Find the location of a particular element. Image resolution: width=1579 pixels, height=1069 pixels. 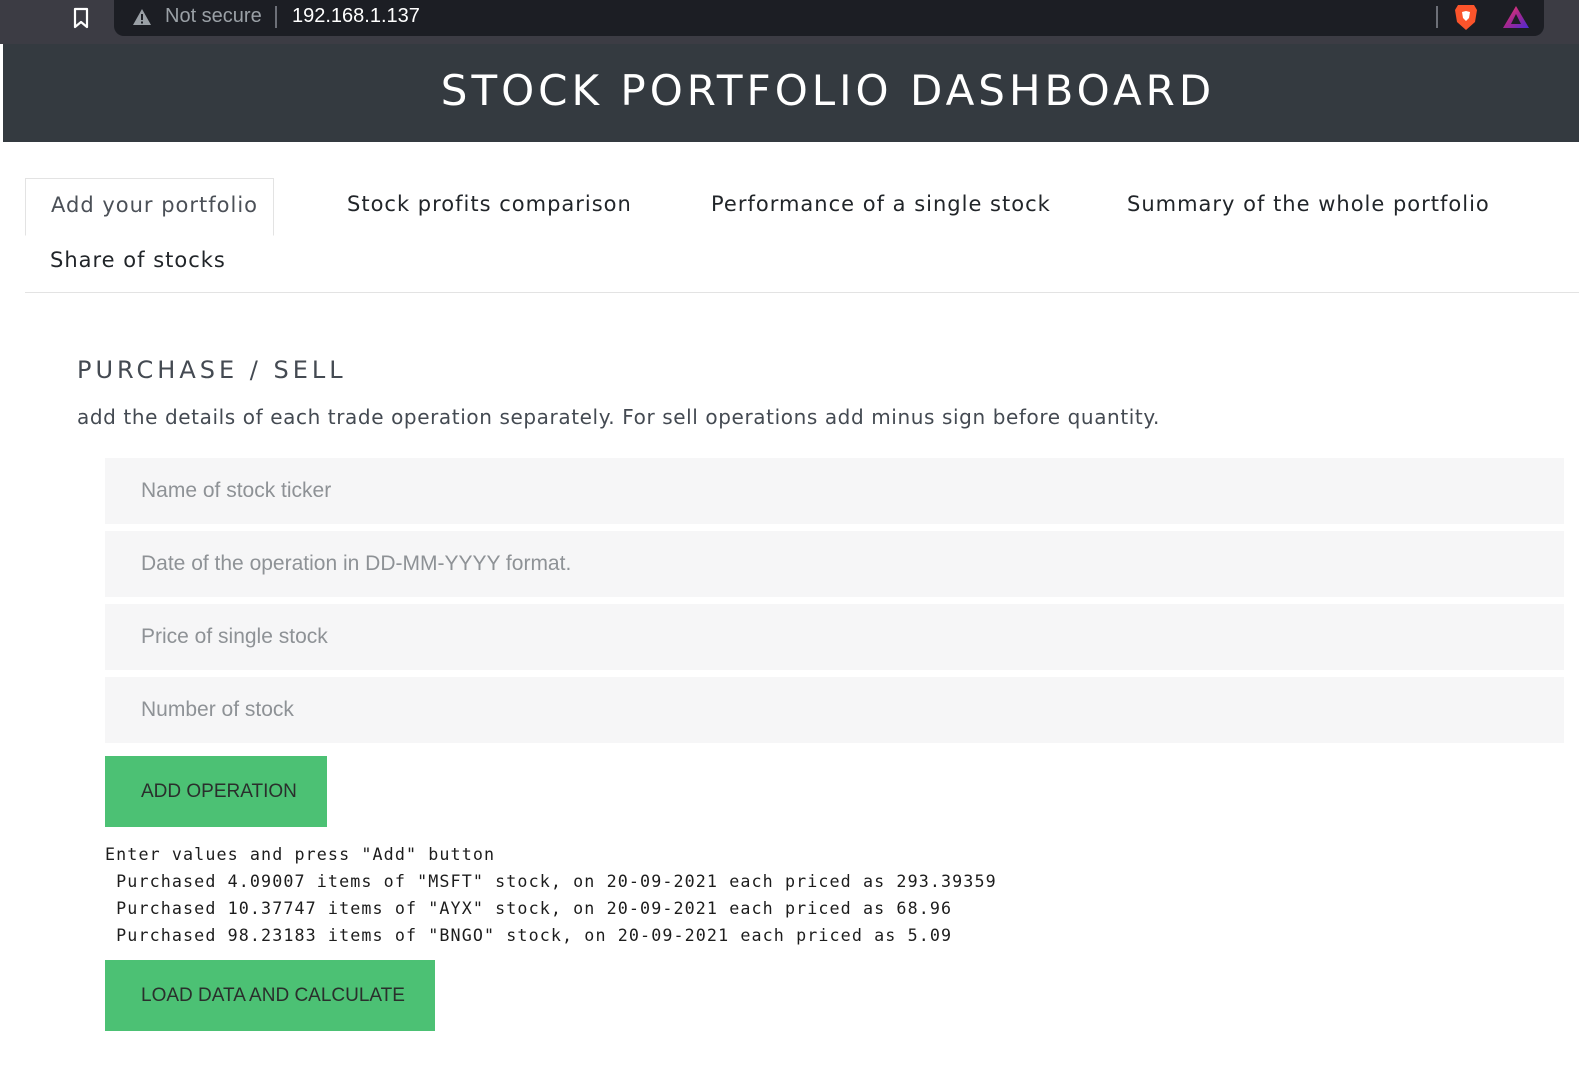

page-title: STOCK PORTFOLIO DASHBOARD is located at coordinates (828, 90).